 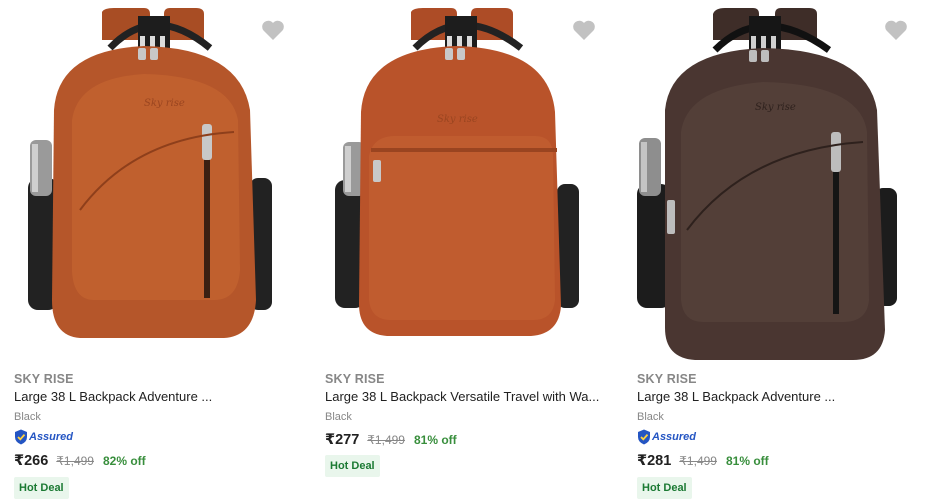 I want to click on price-row: ₹277 ₹1,499 81% off, so click(x=391, y=440).